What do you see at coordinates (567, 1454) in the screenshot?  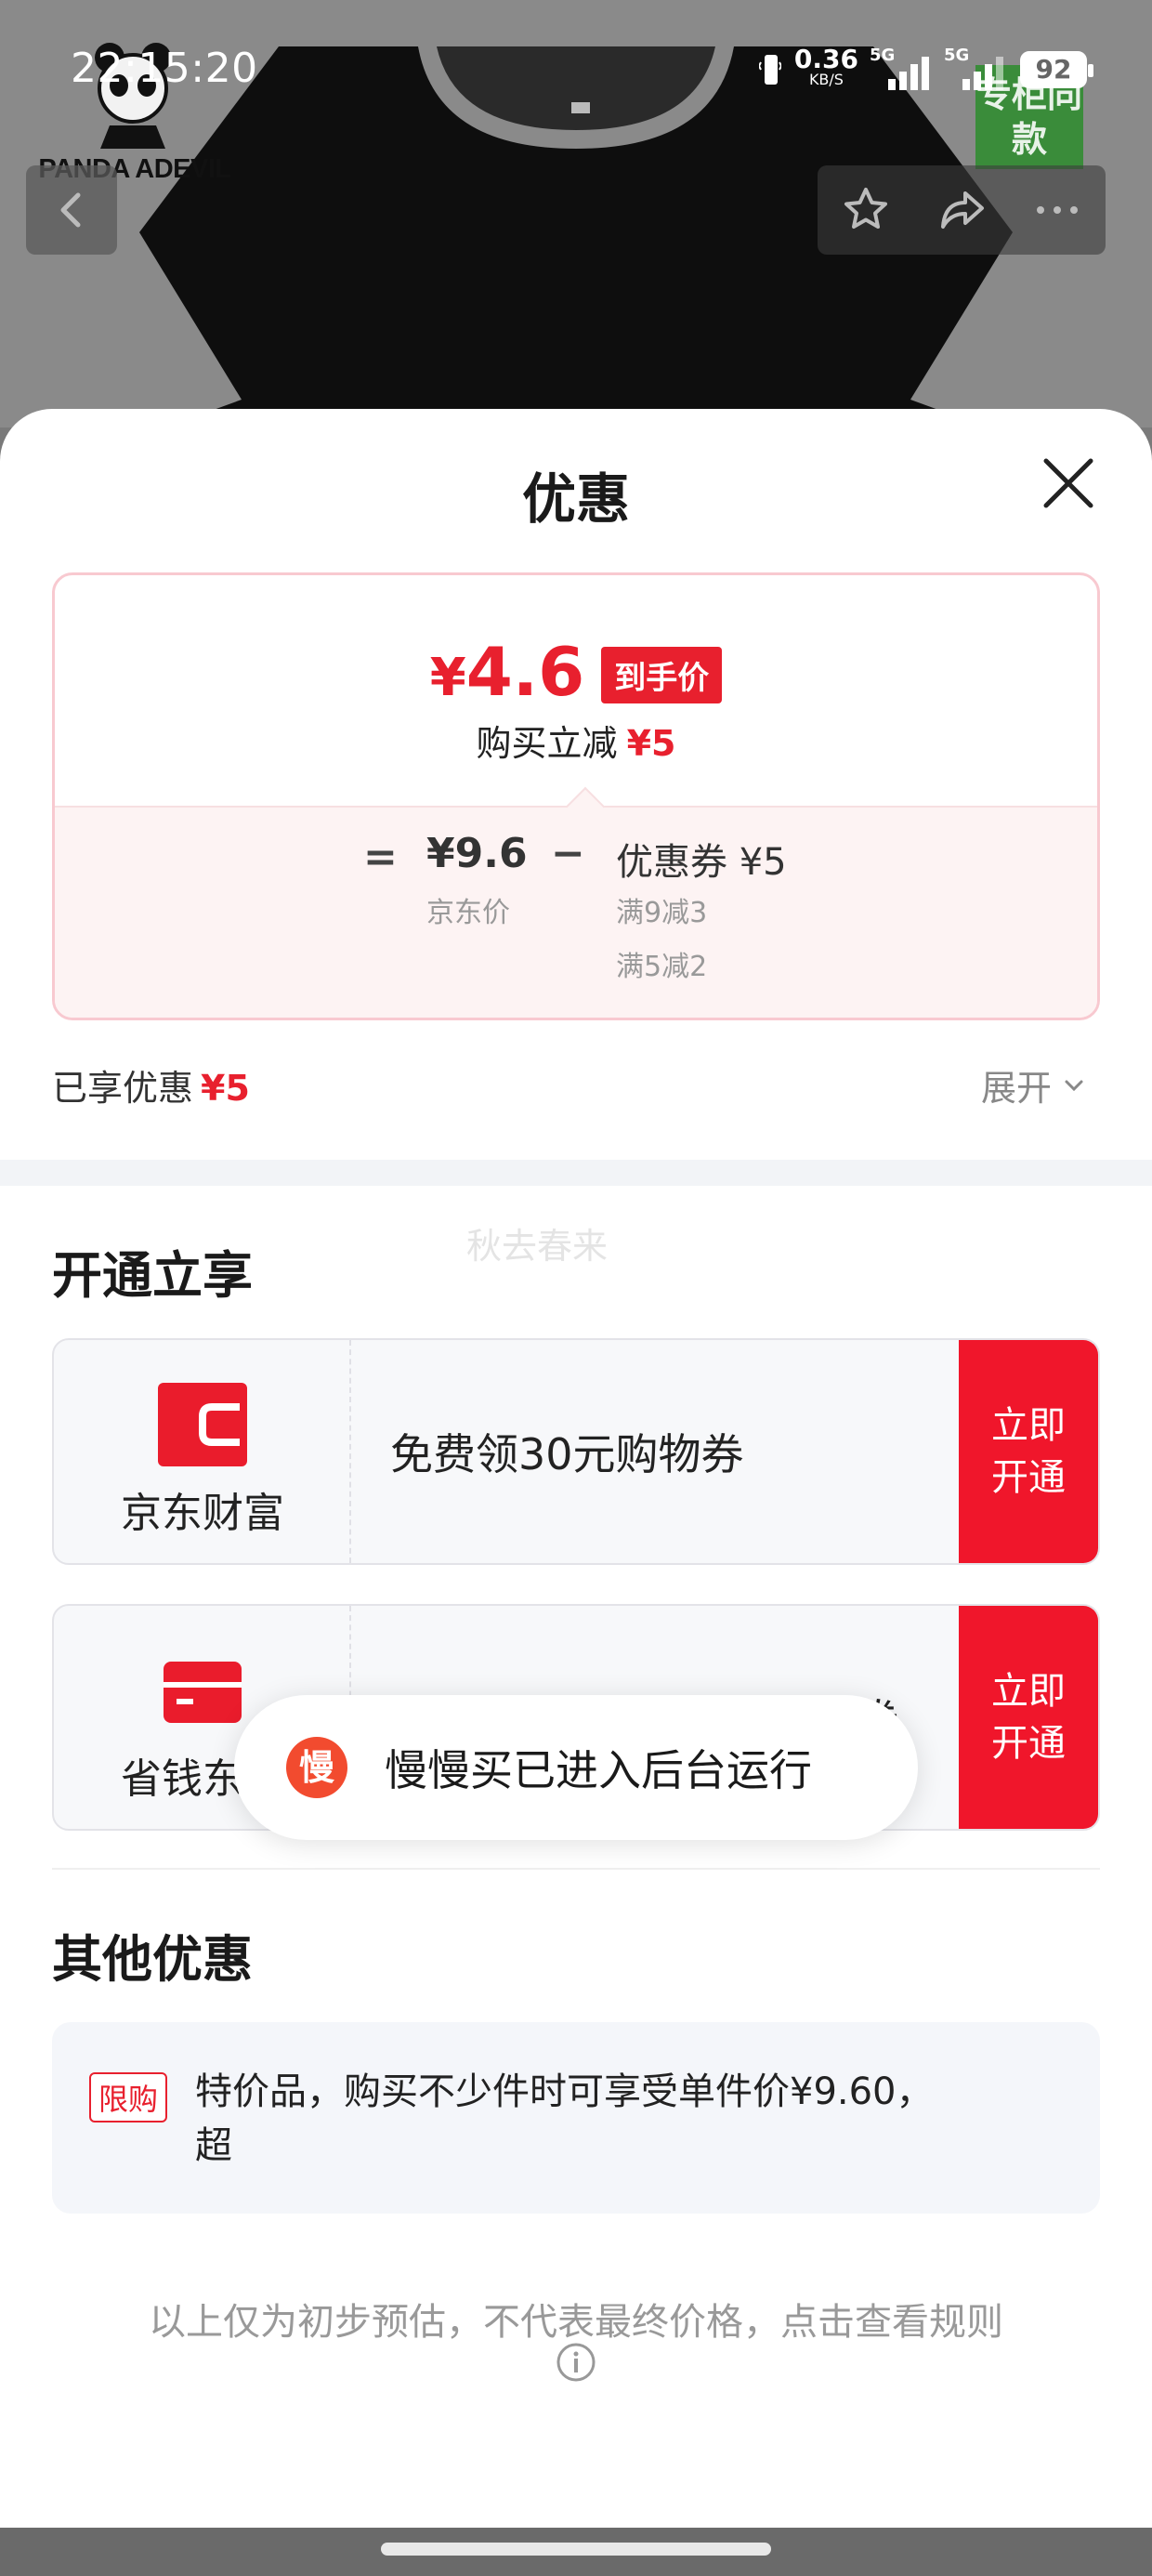 I see `offer-description: 免费领30元购物券` at bounding box center [567, 1454].